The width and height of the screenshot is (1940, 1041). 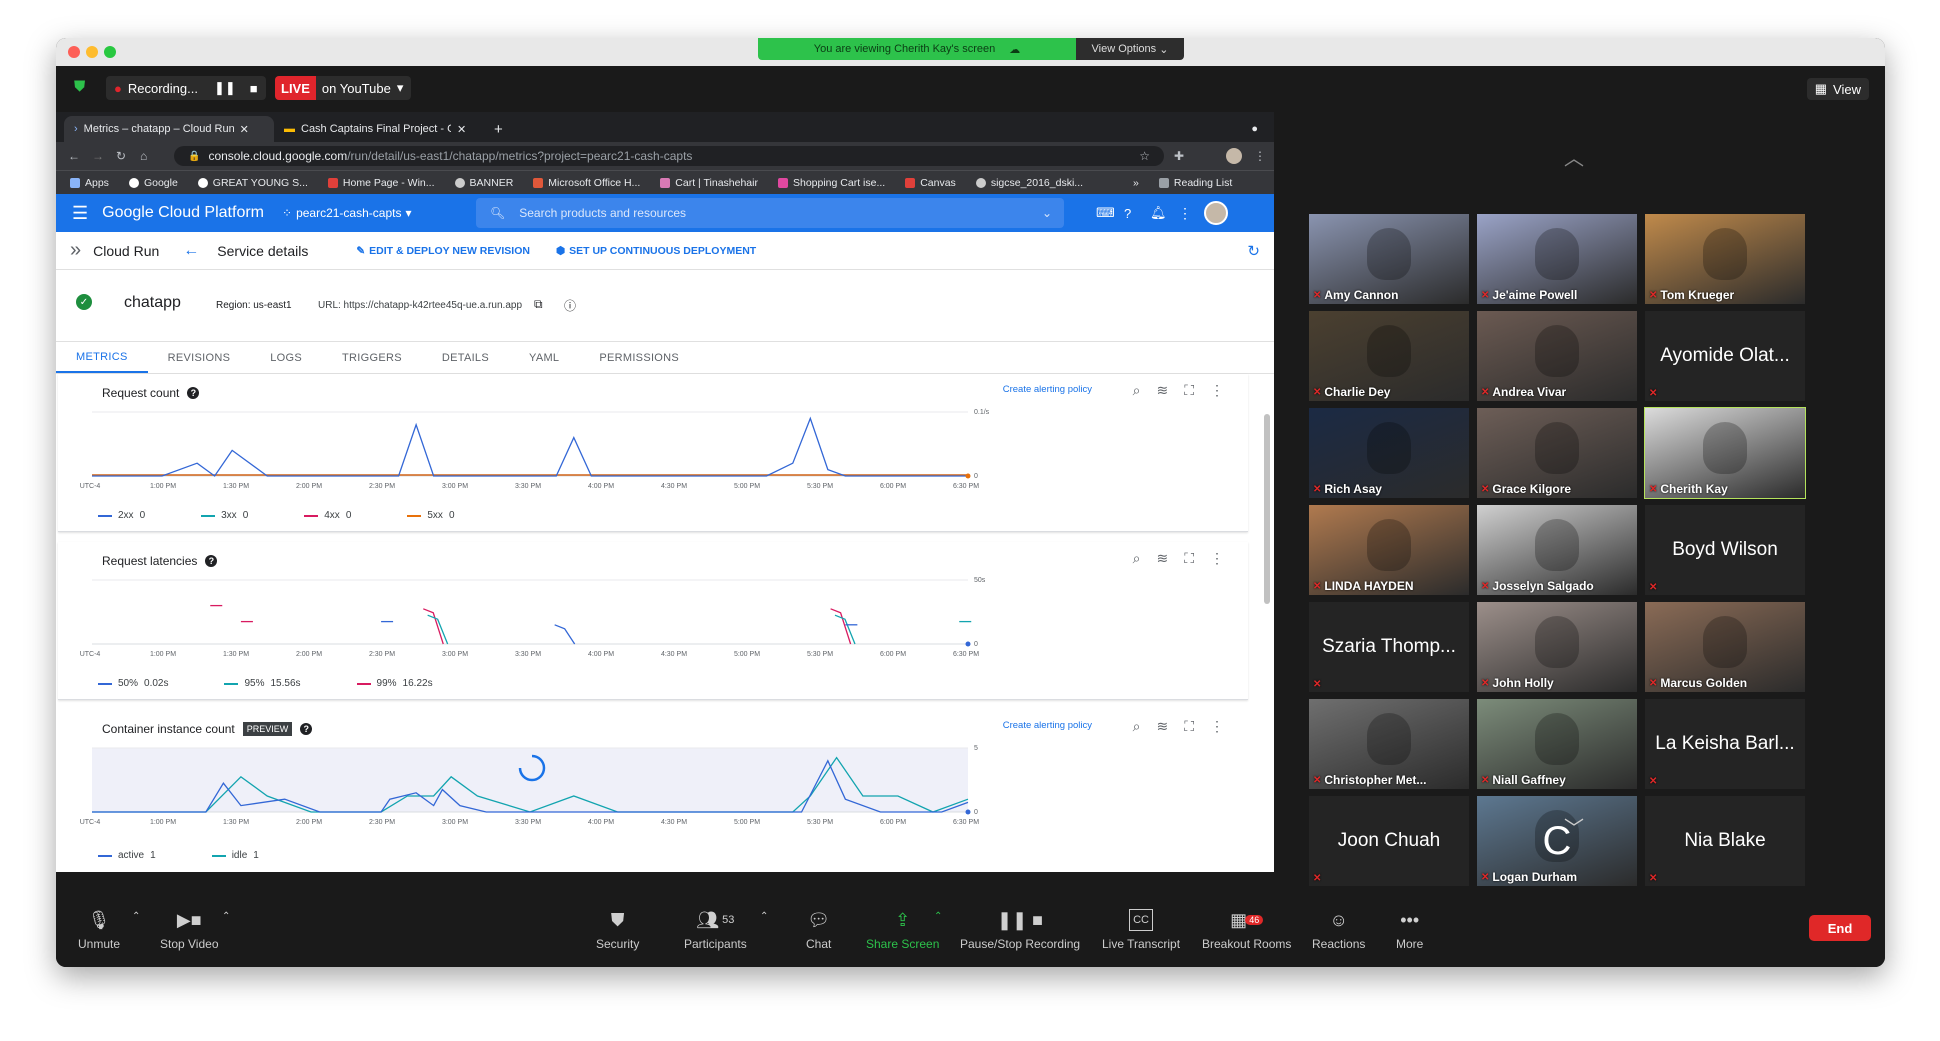 I want to click on participant-tile: ✕ Cherith Kay, so click(x=1725, y=453).